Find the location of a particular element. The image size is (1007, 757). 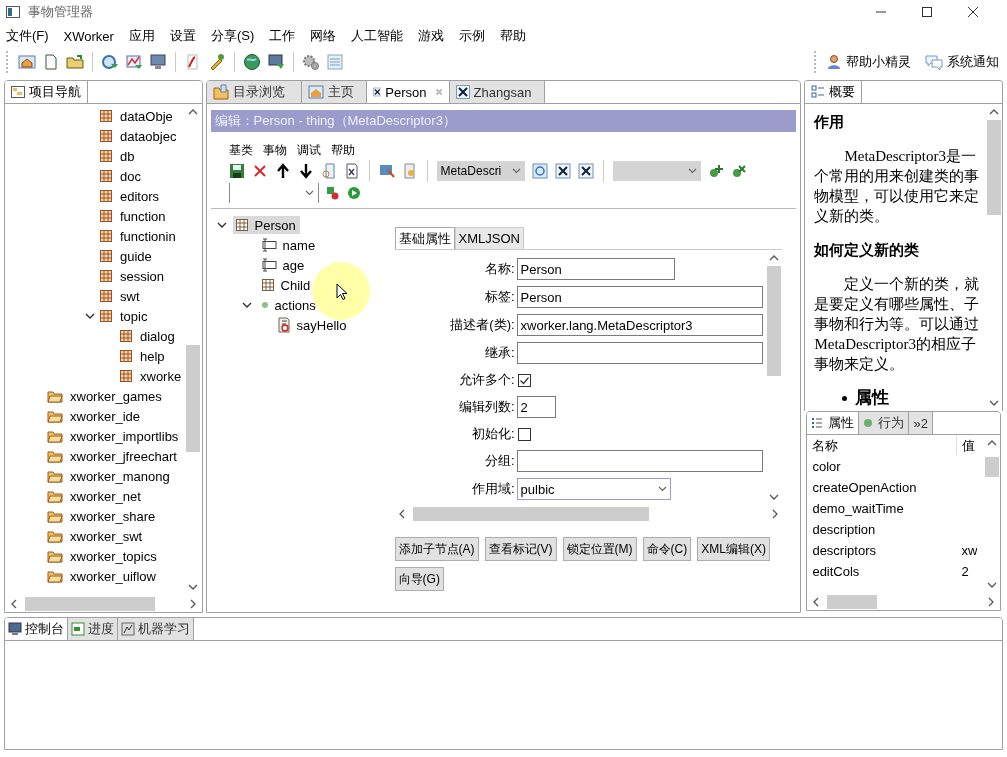

menu-item: 人工智能 is located at coordinates (377, 36).